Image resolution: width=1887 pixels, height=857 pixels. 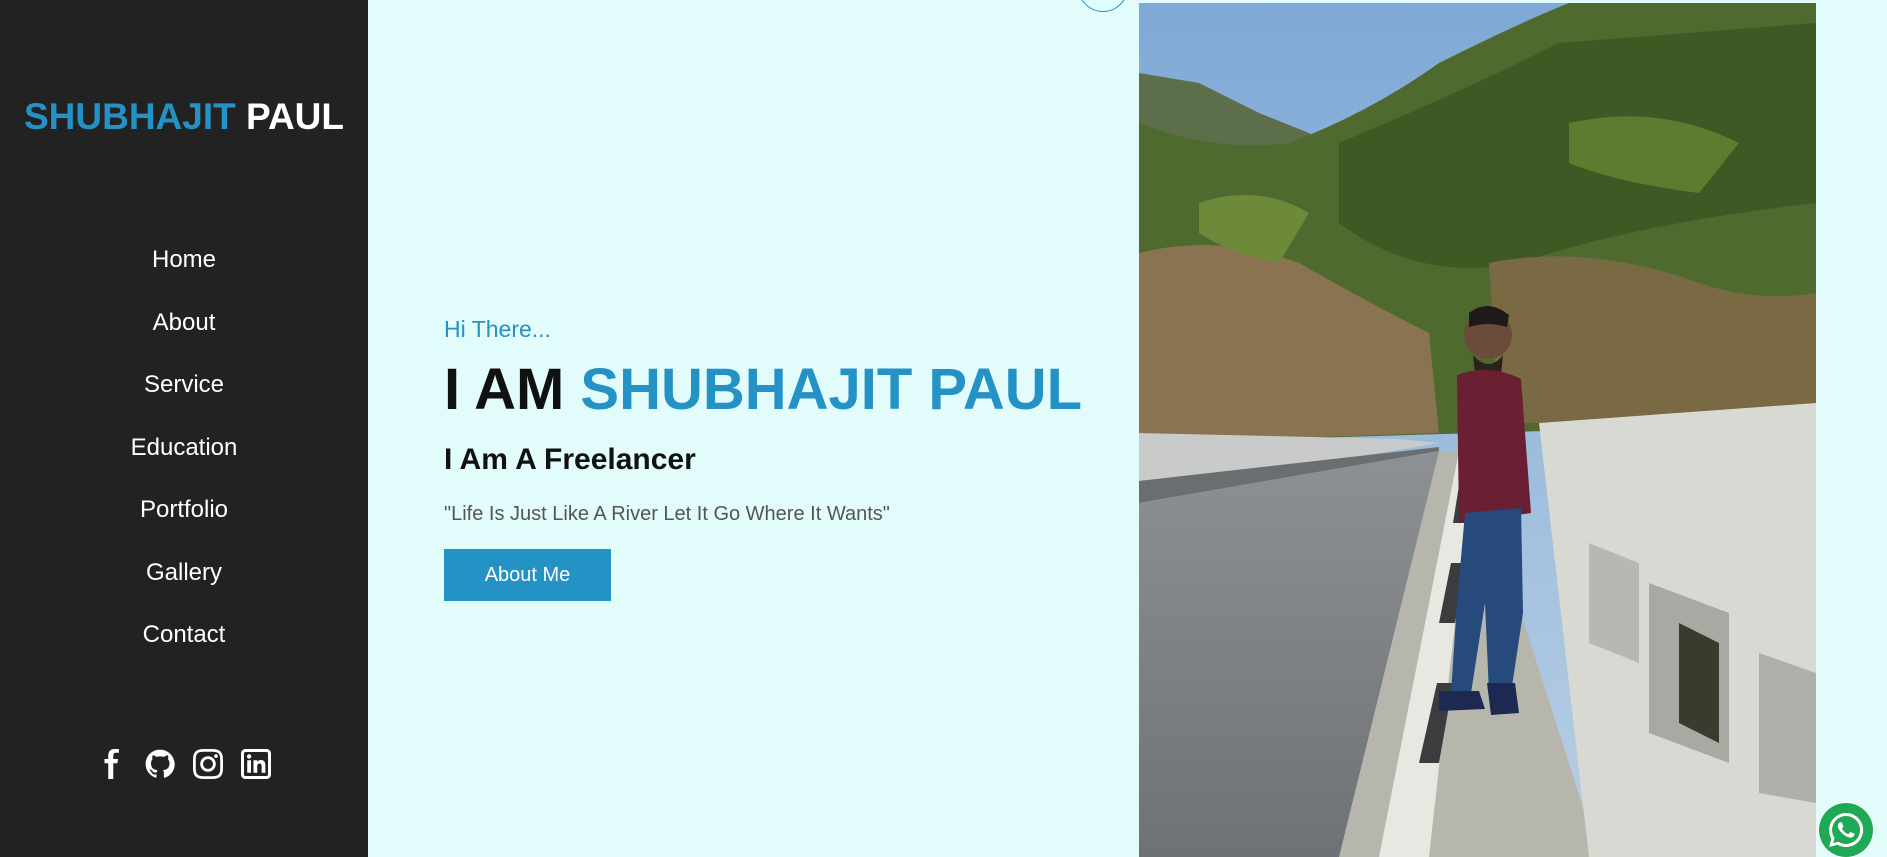 What do you see at coordinates (831, 389) in the screenshot?
I see `headline-name: SHUBHAJIT PAUL` at bounding box center [831, 389].